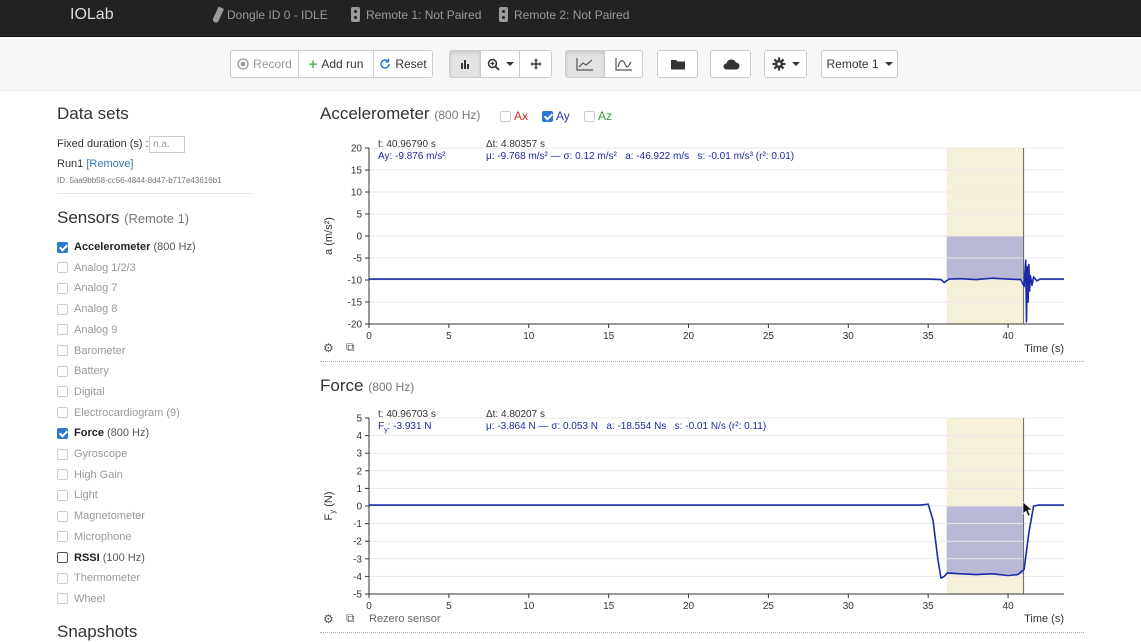 This screenshot has height=642, width=1141. Describe the element at coordinates (852, 64) in the screenshot. I see `remote-select-label: Remote 1` at that location.